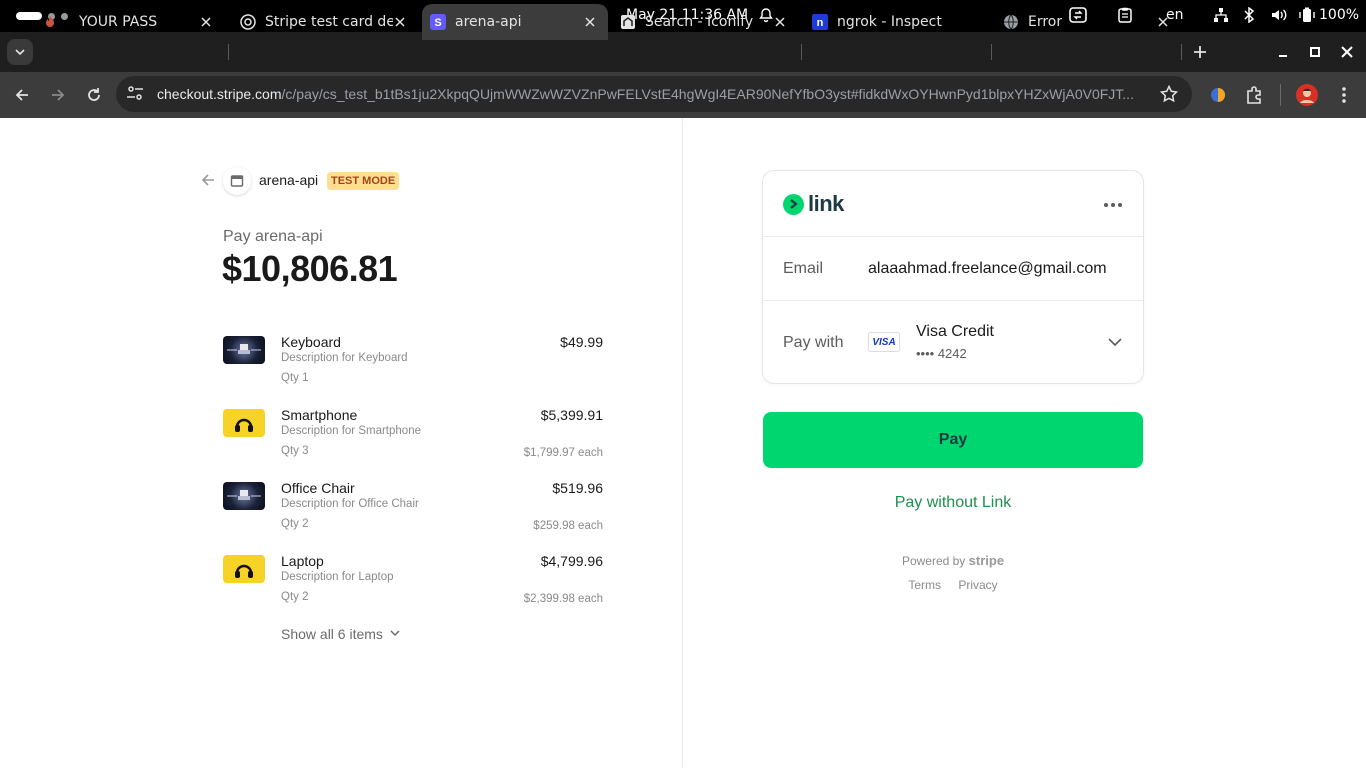  Describe the element at coordinates (50, 22) in the screenshot. I see `flame-favicon-icon` at that location.